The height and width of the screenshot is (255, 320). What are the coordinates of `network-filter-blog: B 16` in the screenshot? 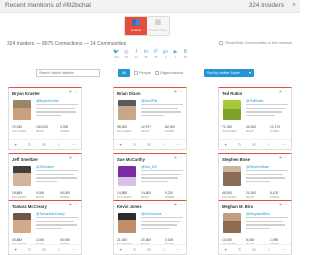 It's located at (185, 56).